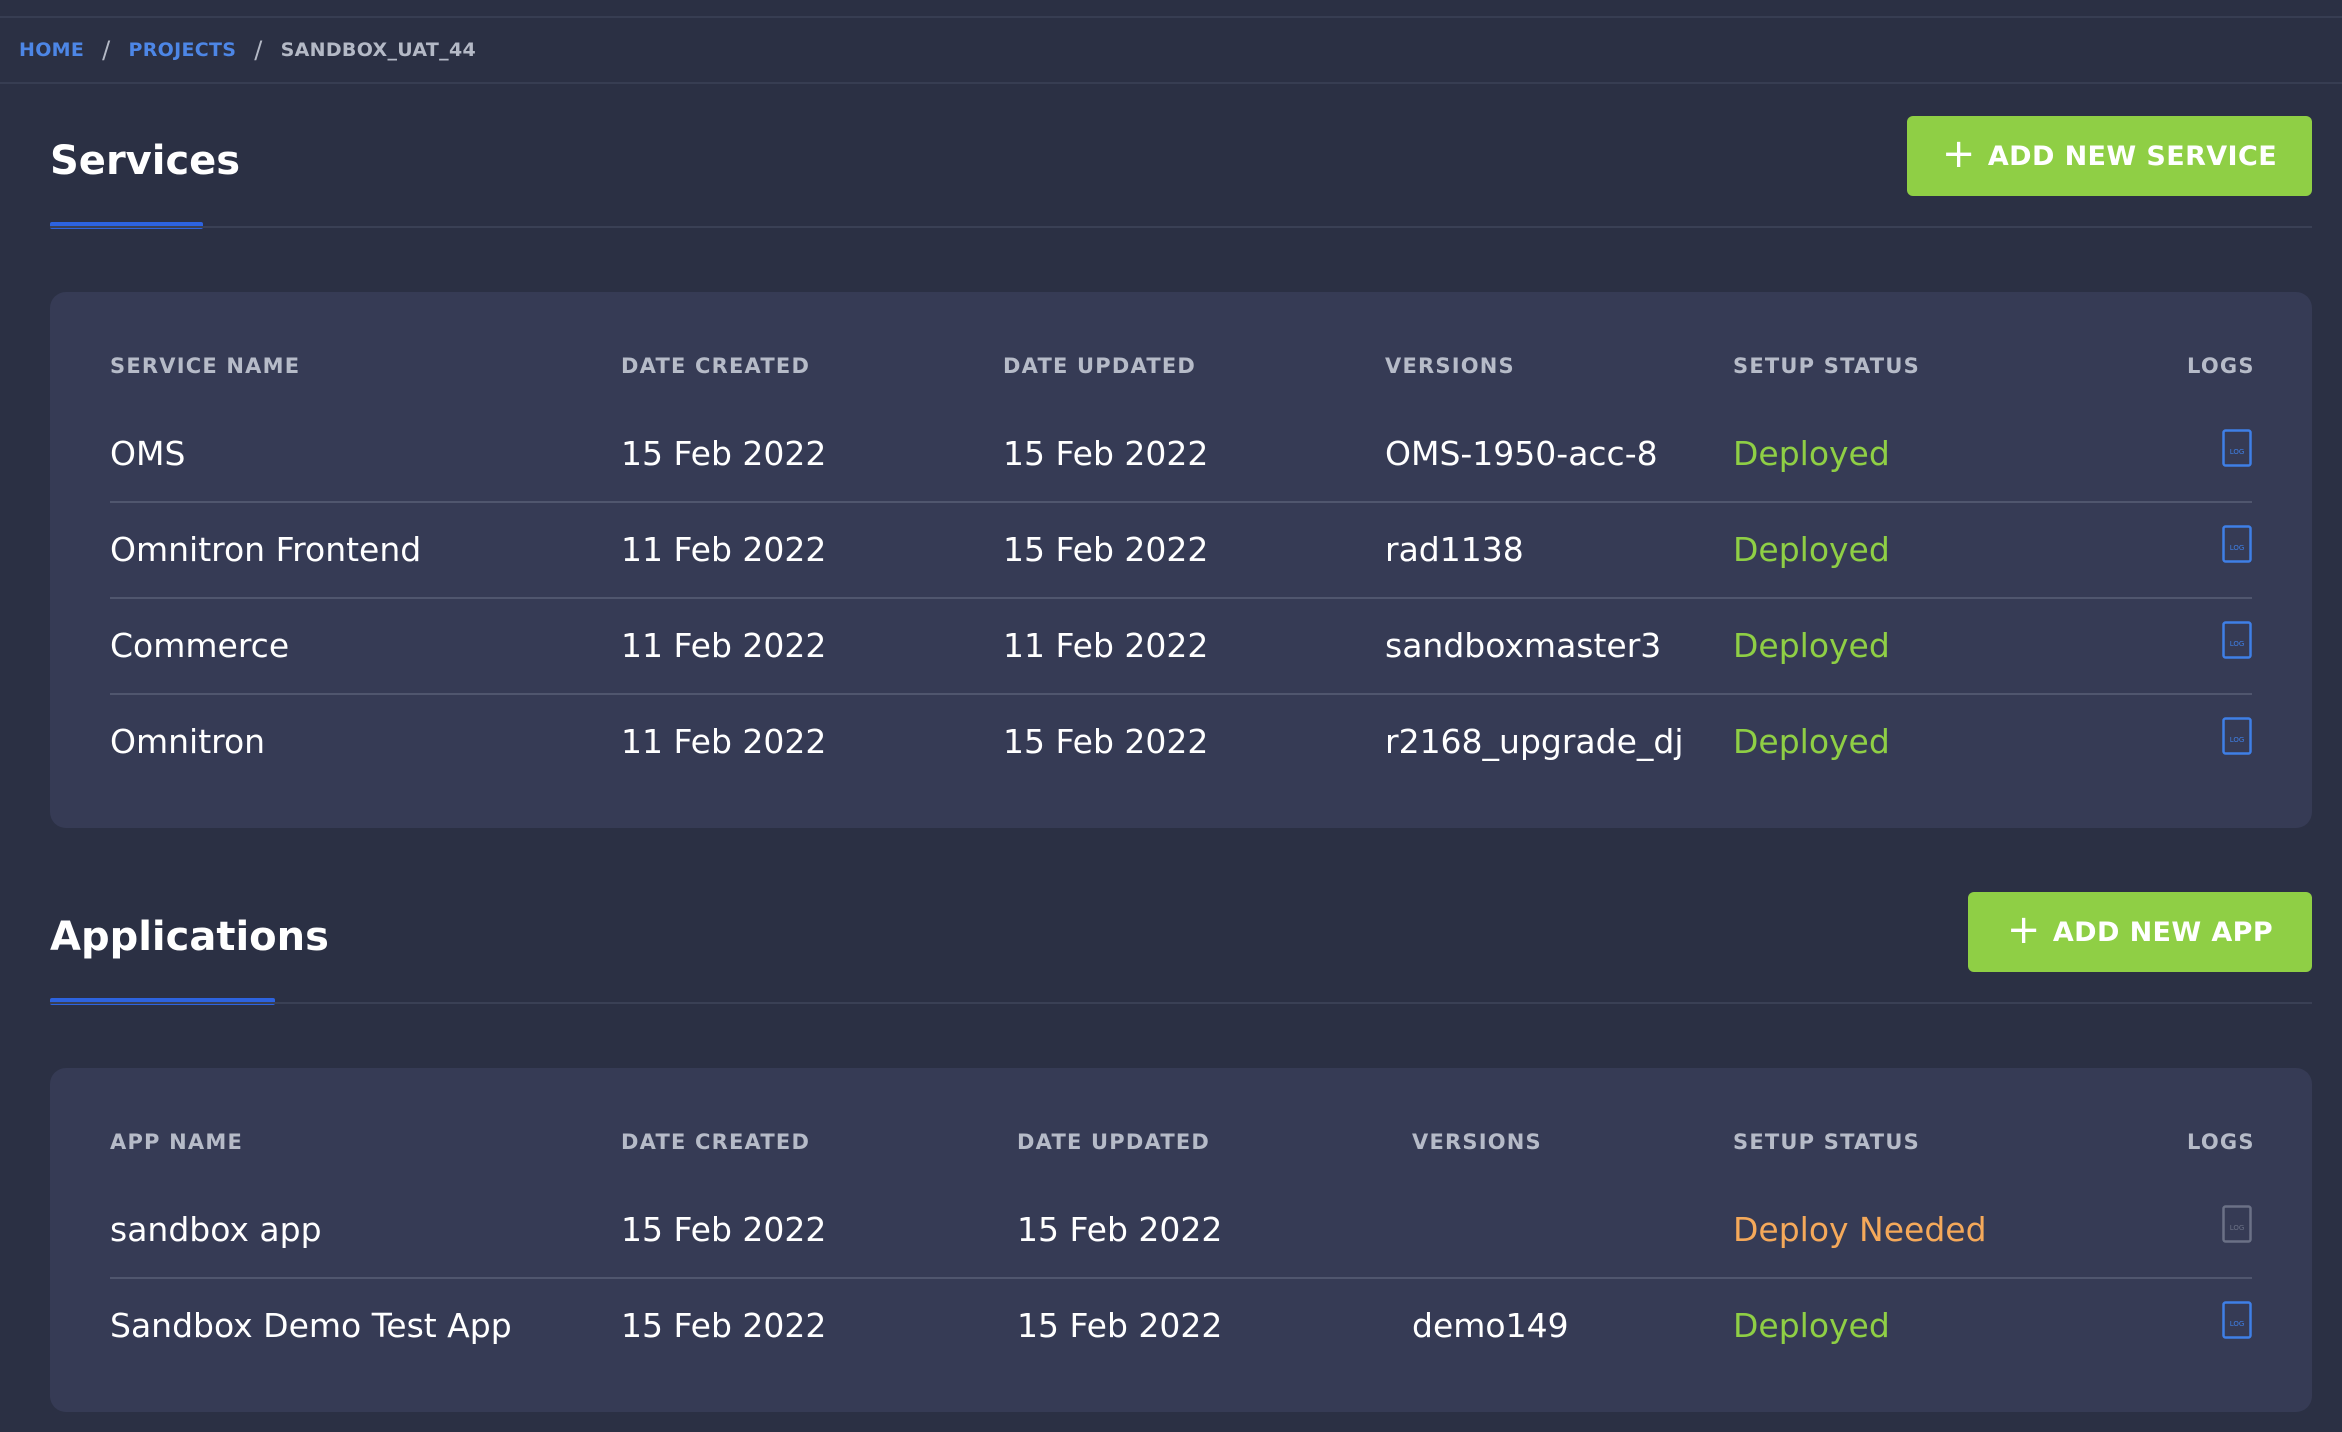 The width and height of the screenshot is (2342, 1432). Describe the element at coordinates (2163, 932) in the screenshot. I see `add-new-app-label: ADD NEW APP` at that location.